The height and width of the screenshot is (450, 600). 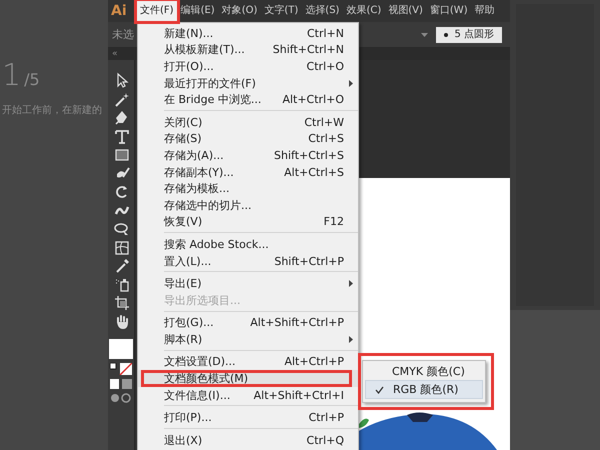 What do you see at coordinates (121, 136) in the screenshot?
I see `type-icon` at bounding box center [121, 136].